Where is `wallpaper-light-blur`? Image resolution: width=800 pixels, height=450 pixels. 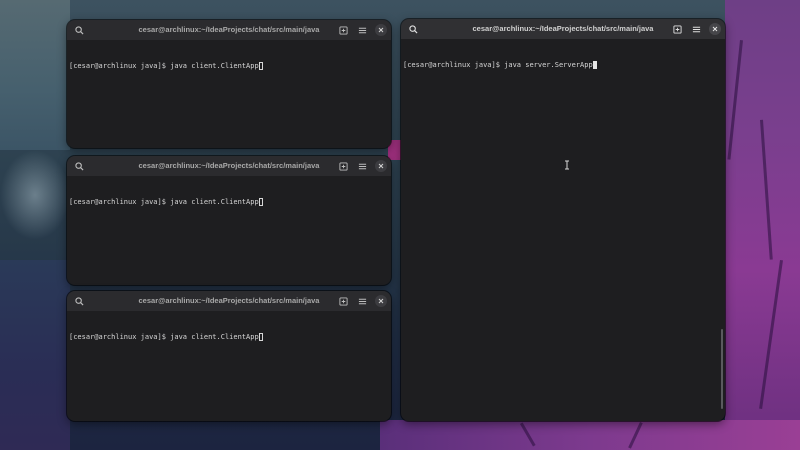
wallpaper-light-blur is located at coordinates (35, 195).